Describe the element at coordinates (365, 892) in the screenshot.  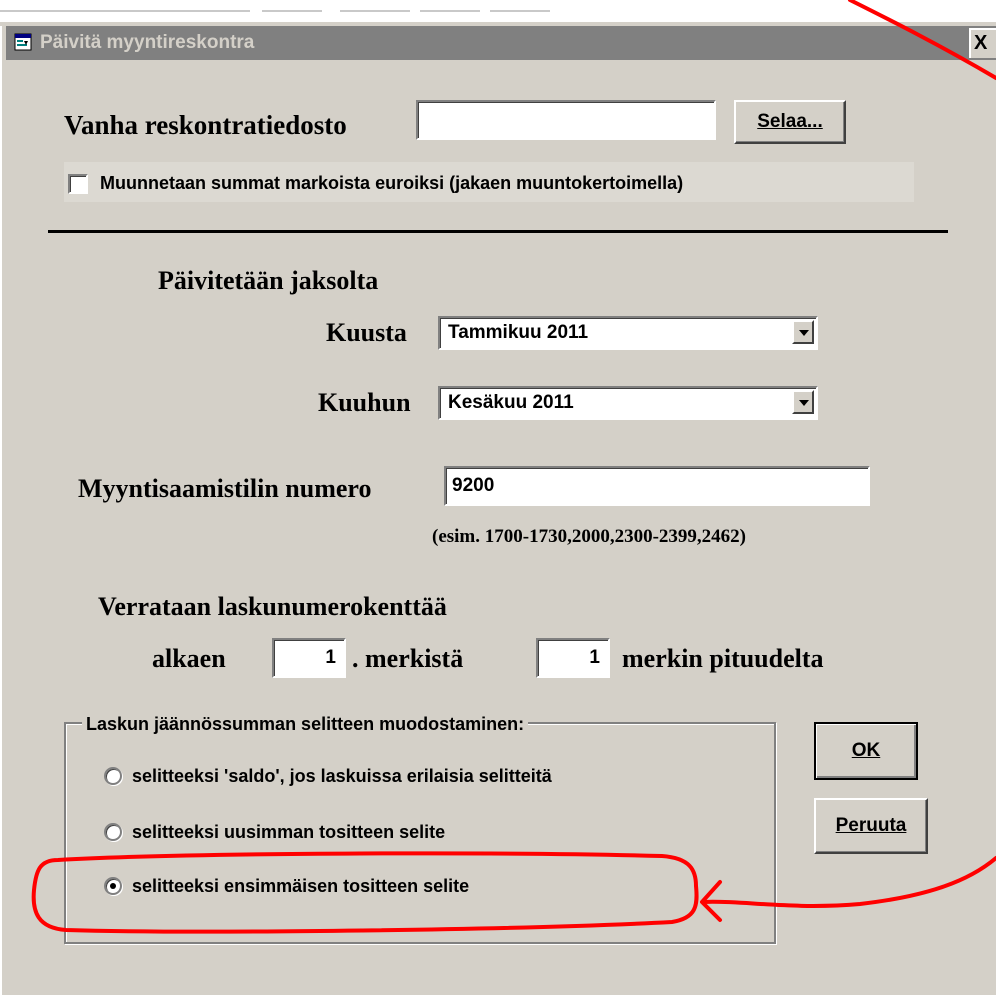
I see `annotation-circle` at that location.